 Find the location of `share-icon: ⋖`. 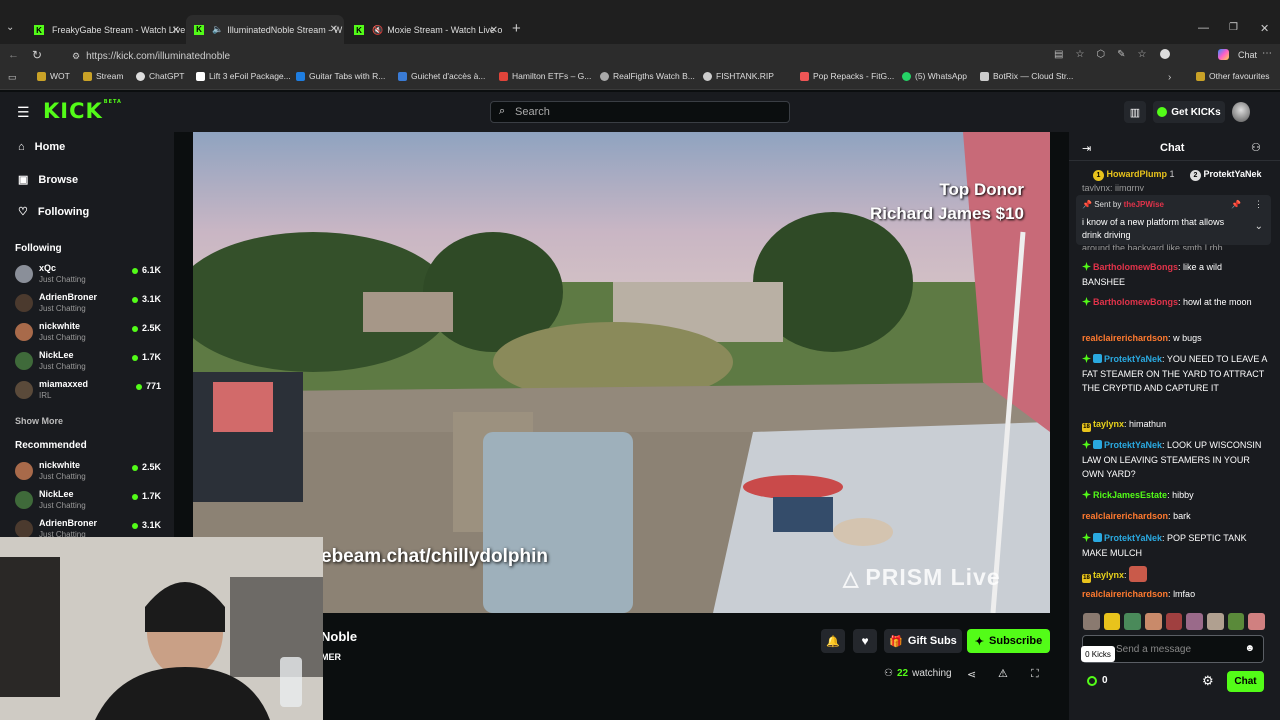

share-icon: ⋖ is located at coordinates (971, 674).